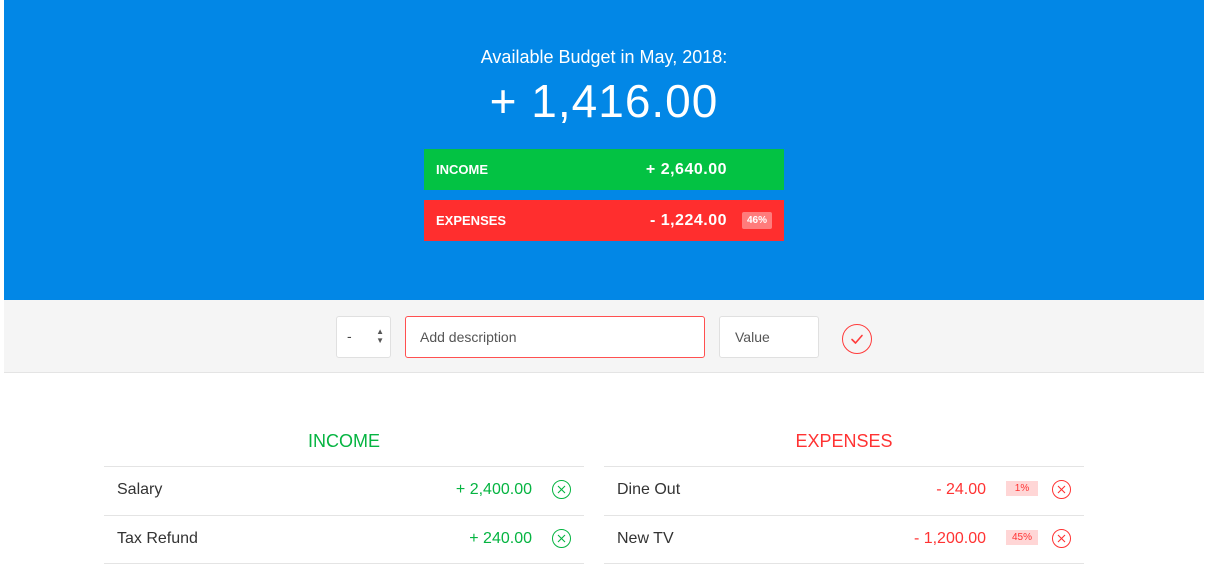 The width and height of the screenshot is (1205, 582). I want to click on income-item-description: Salary, so click(140, 489).